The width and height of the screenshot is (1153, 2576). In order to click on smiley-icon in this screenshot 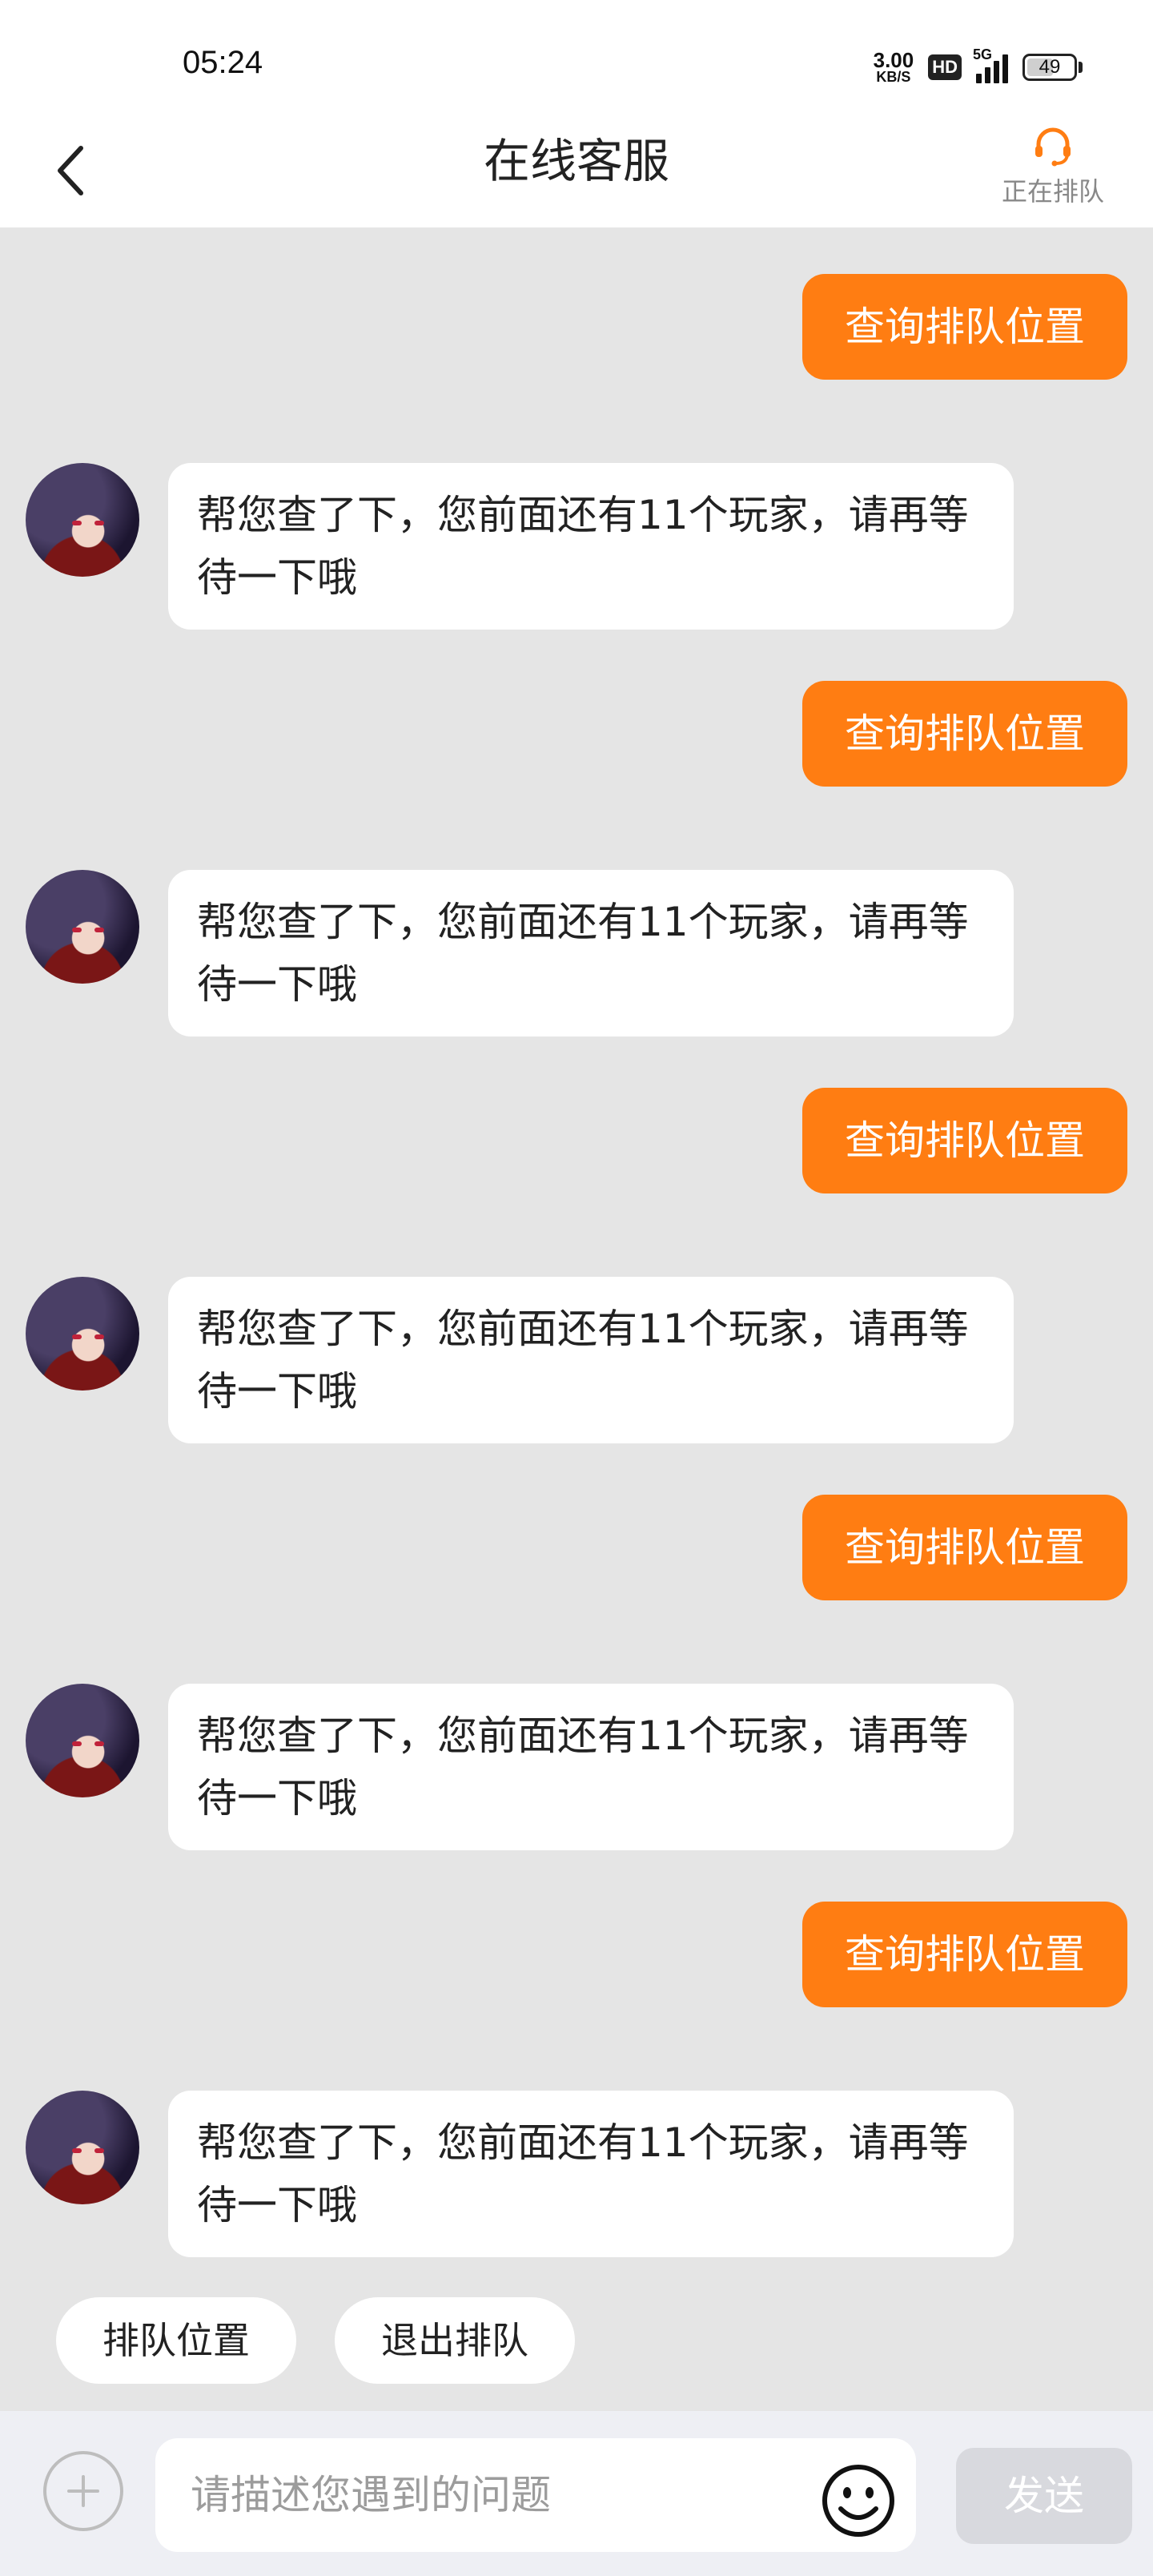, I will do `click(858, 2501)`.